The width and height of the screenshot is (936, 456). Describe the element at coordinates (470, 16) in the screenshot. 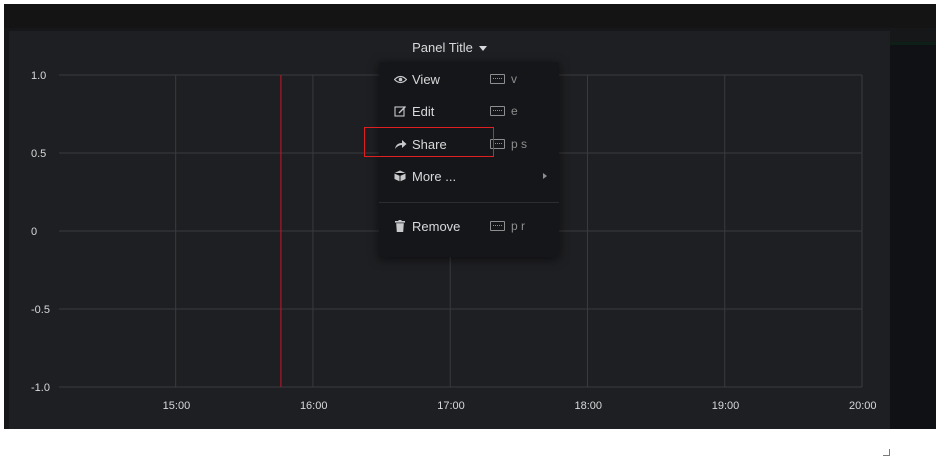

I see `top-bar` at that location.